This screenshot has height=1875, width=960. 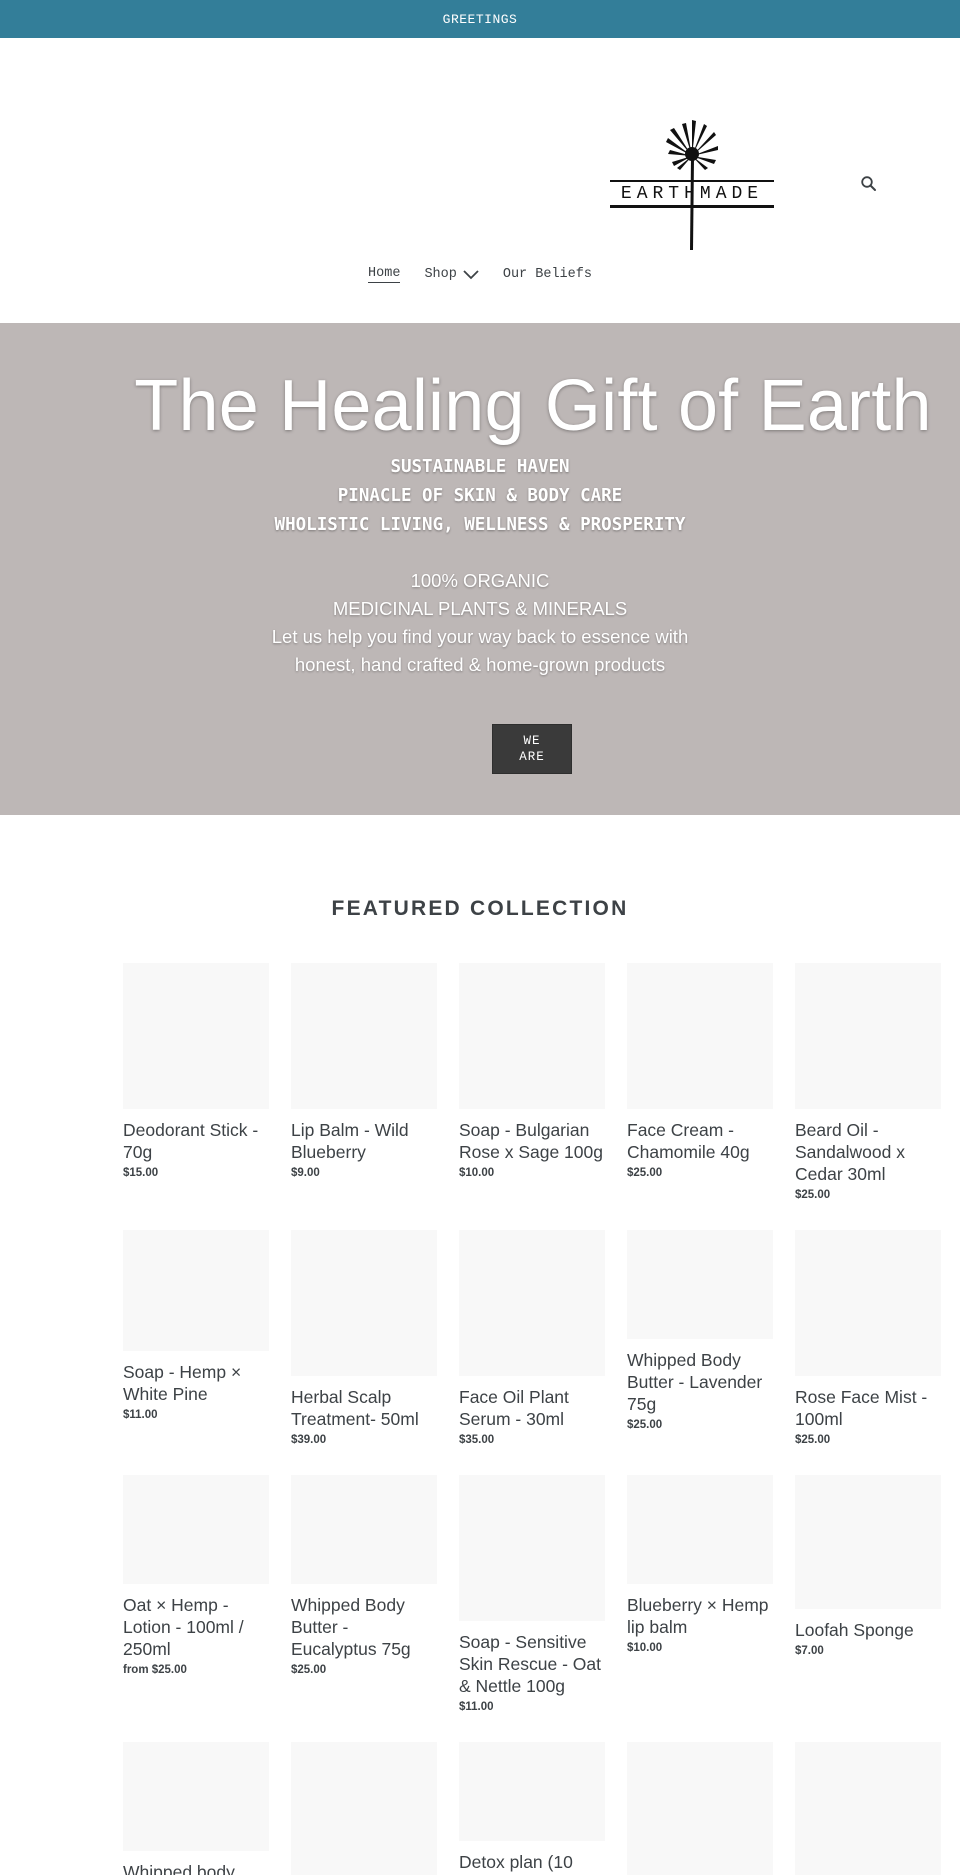 I want to click on product-card: Herbal Scalp Treatment- 50ml $39.00, so click(x=364, y=1338).